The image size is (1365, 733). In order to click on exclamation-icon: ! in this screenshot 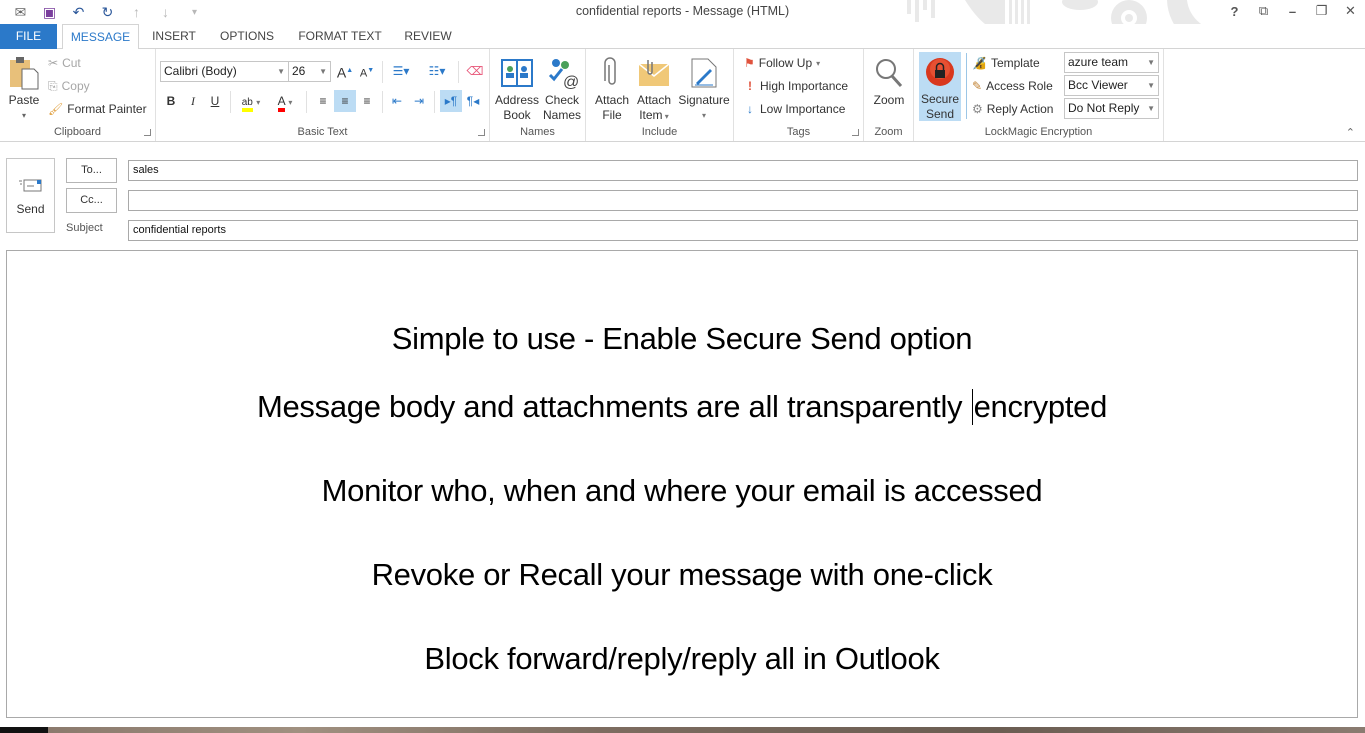, I will do `click(750, 86)`.